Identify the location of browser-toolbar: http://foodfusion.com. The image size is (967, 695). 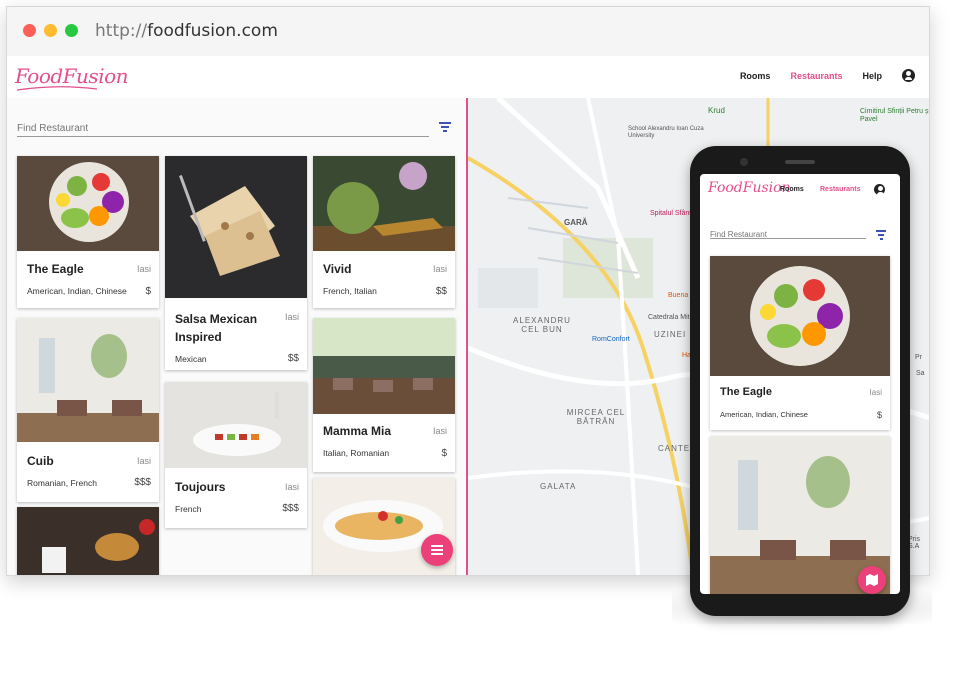
(468, 32).